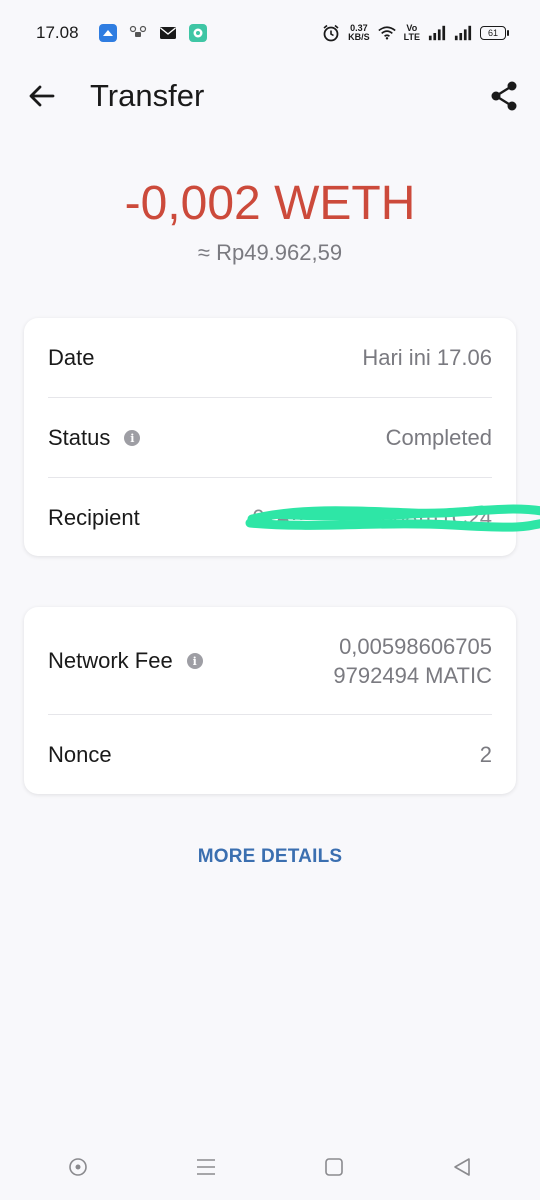 The height and width of the screenshot is (1200, 540). I want to click on navigation-bar, so click(270, 1167).